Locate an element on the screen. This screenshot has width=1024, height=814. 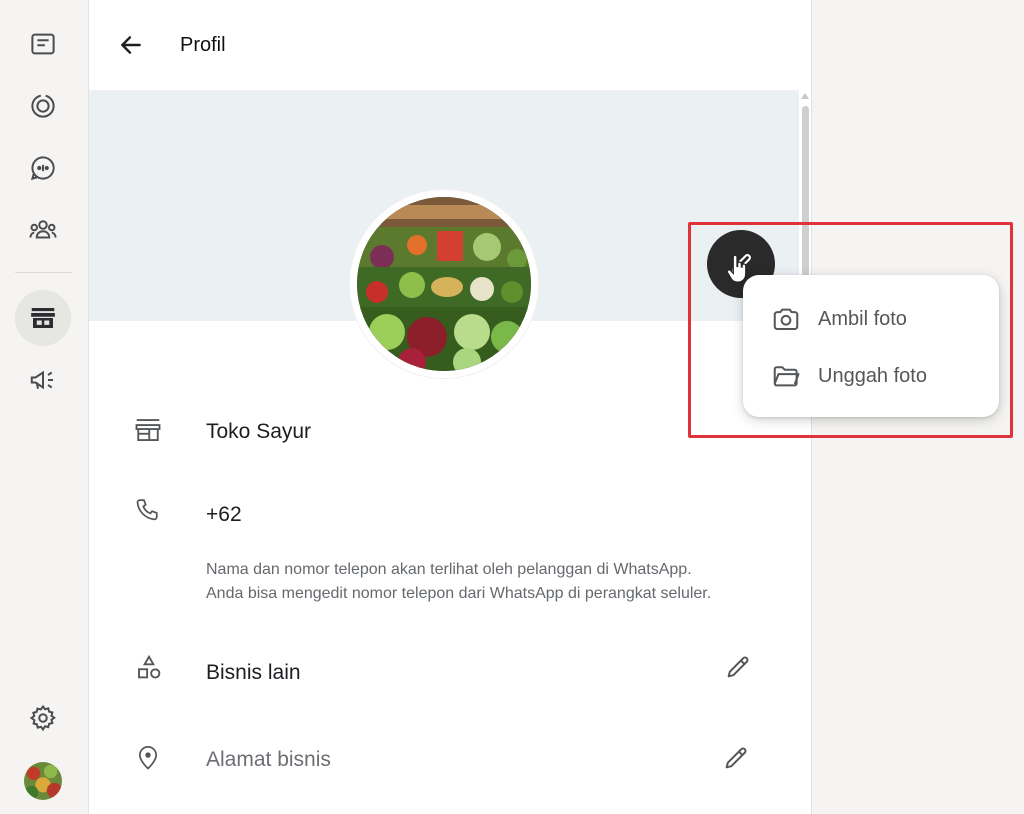
storefront-outline-icon is located at coordinates (148, 430).